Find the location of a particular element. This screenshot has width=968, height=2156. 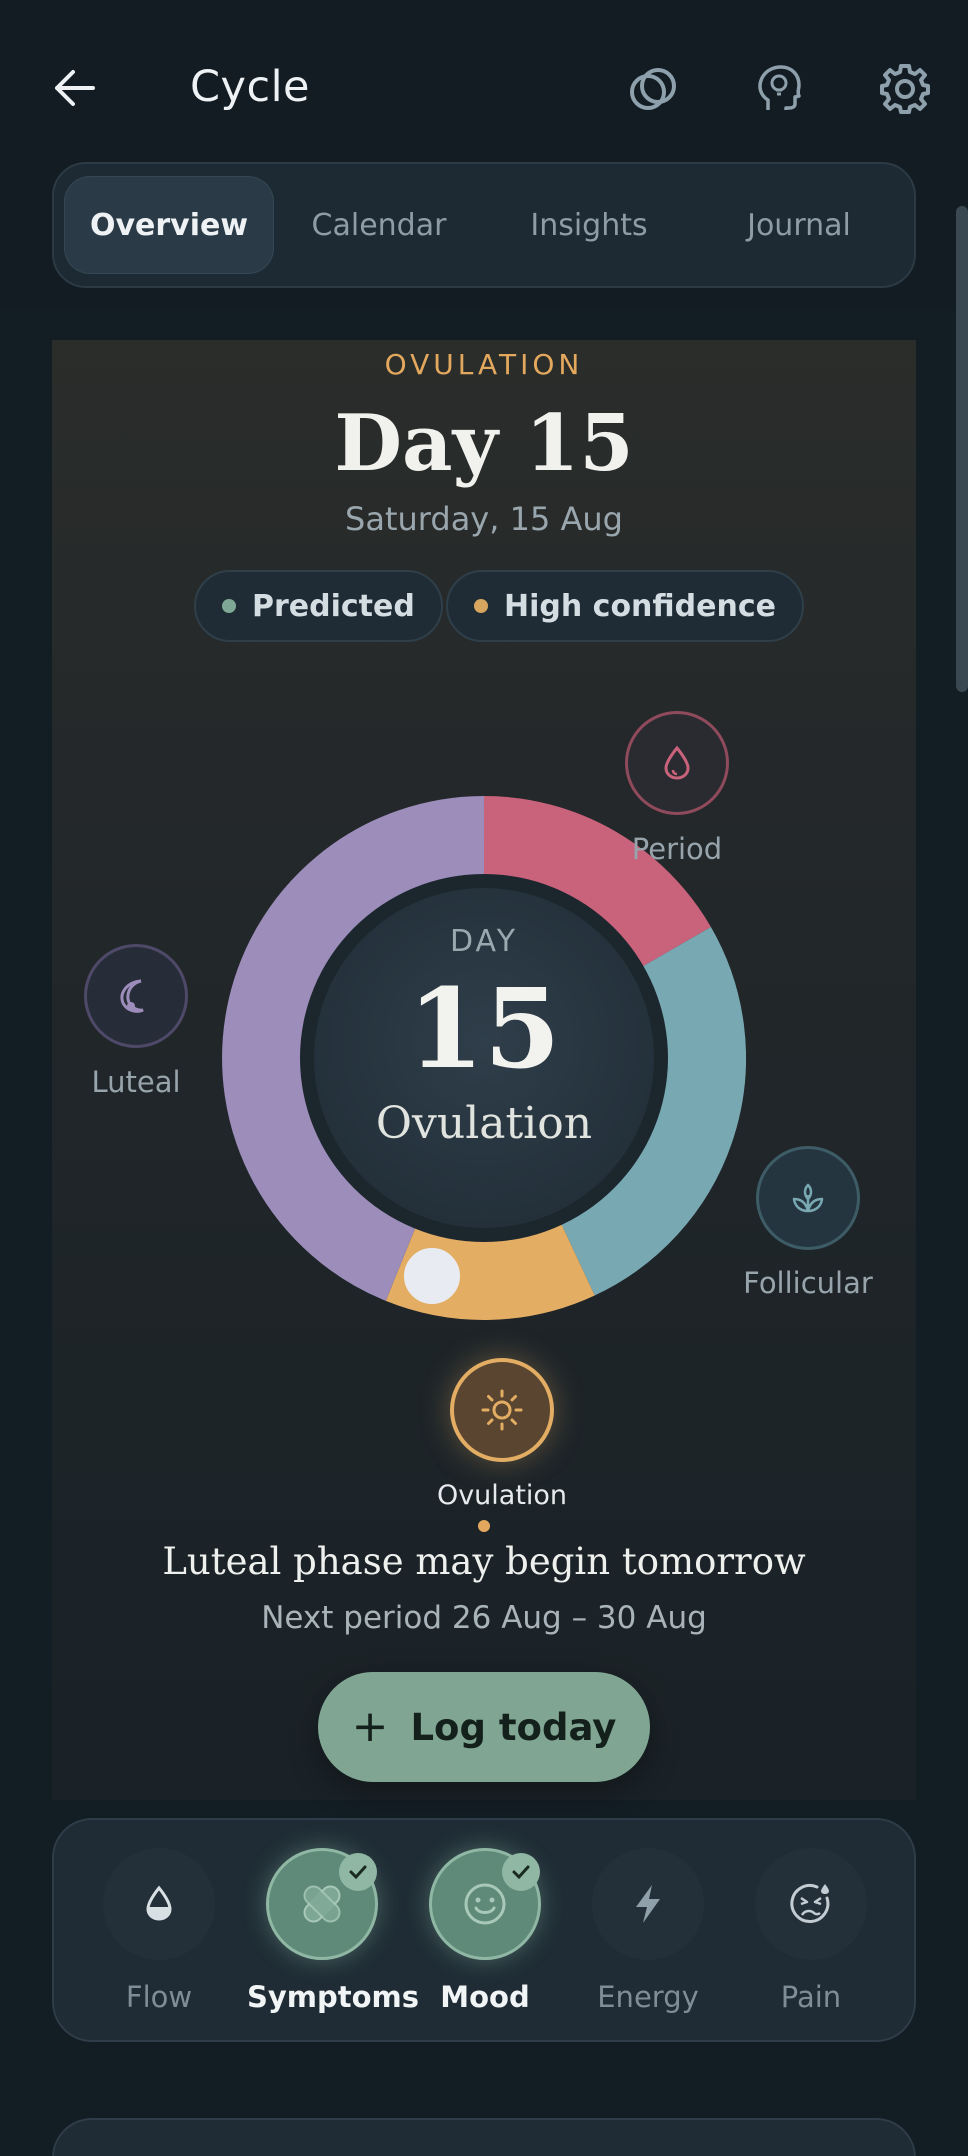

bolt-icon is located at coordinates (648, 1904).